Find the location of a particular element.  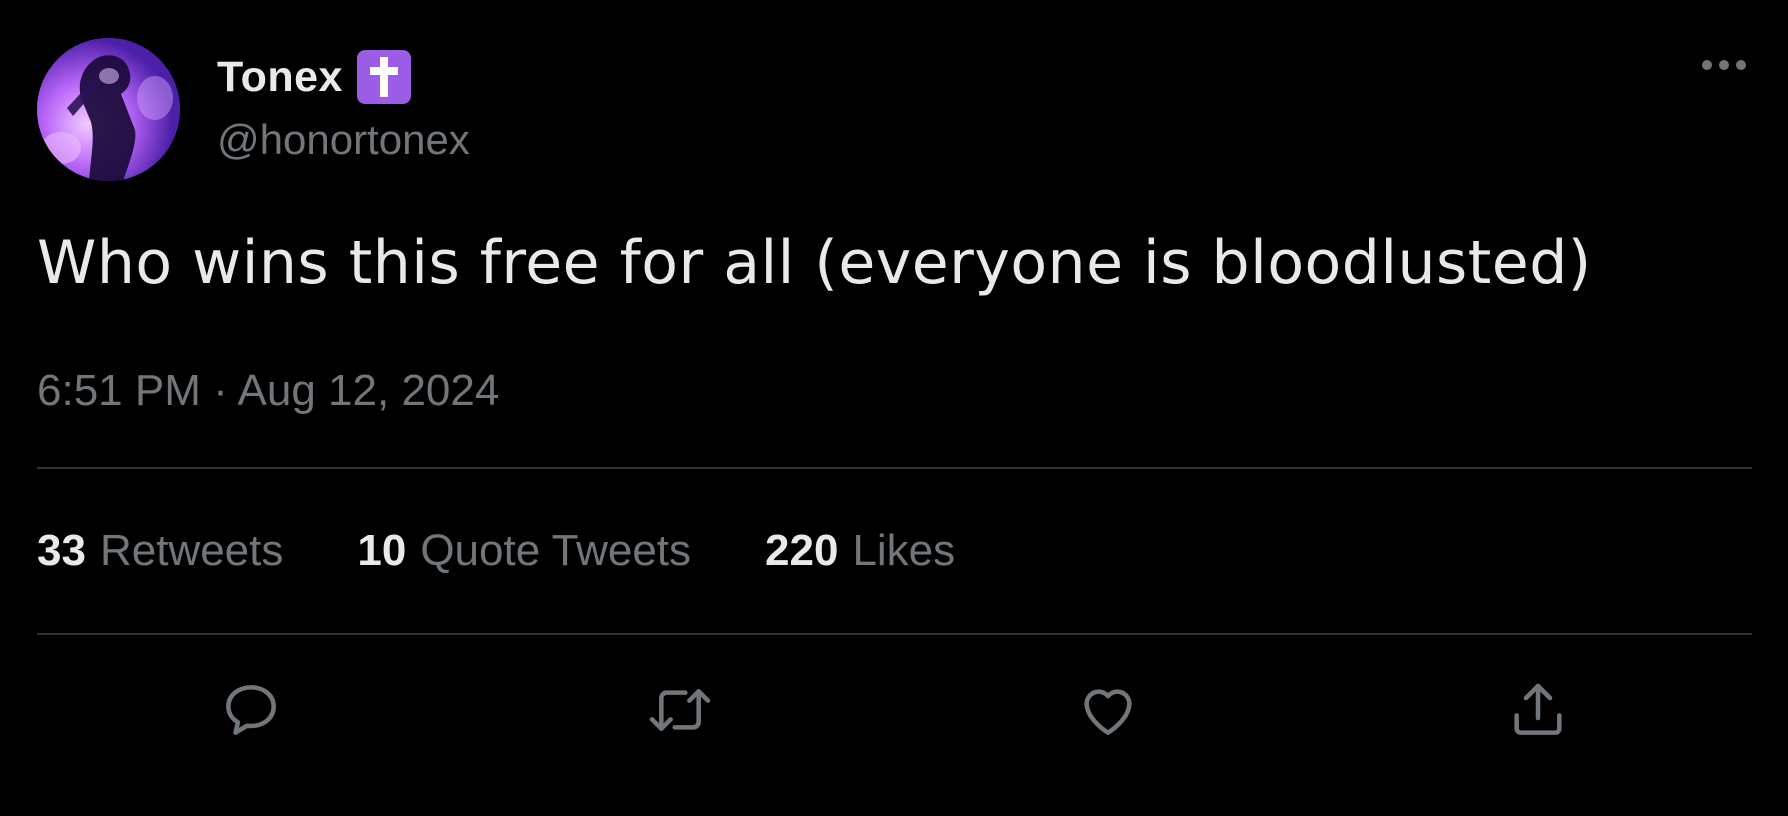

retweet-icon is located at coordinates (680, 710).